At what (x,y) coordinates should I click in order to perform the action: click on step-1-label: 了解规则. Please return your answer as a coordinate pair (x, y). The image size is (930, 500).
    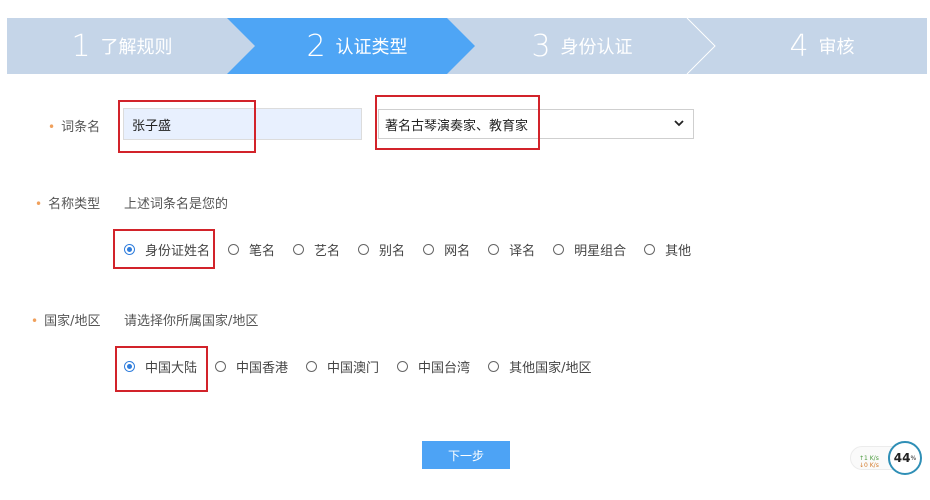
    Looking at the image, I should click on (136, 47).